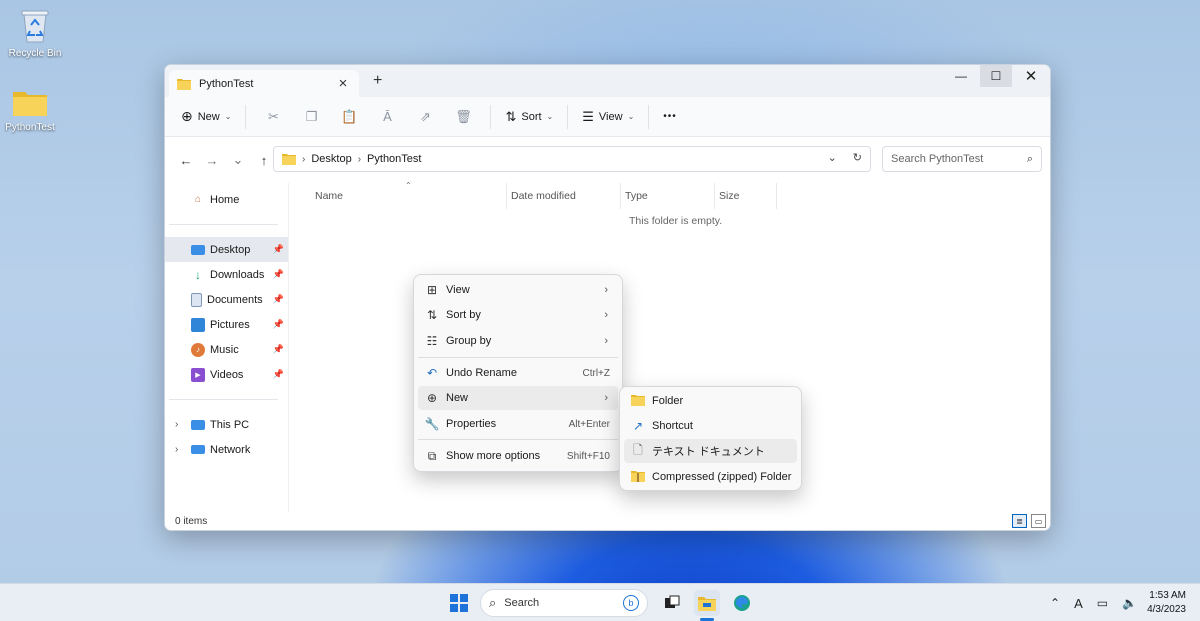 Image resolution: width=1200 pixels, height=621 pixels. I want to click on sidebar-item-label: Music, so click(224, 349).